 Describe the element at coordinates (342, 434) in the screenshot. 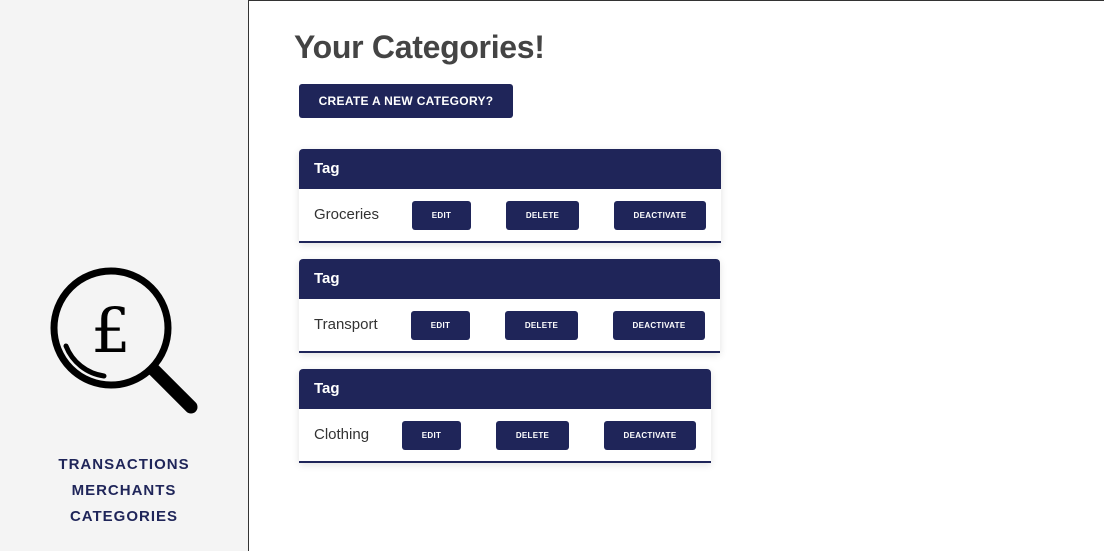

I see `category-name: Clothing` at that location.